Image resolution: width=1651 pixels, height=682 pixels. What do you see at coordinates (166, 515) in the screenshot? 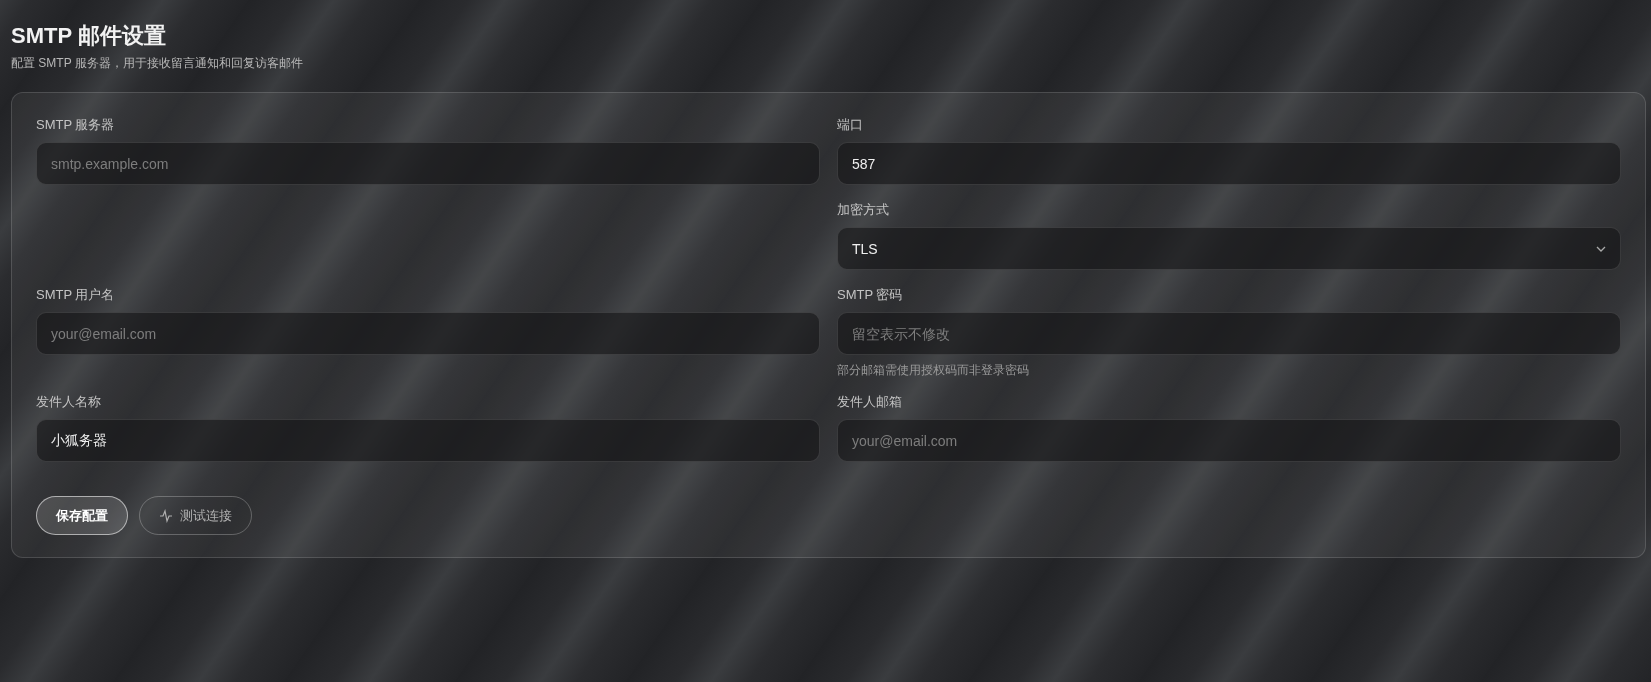
I see `pulse-icon` at bounding box center [166, 515].